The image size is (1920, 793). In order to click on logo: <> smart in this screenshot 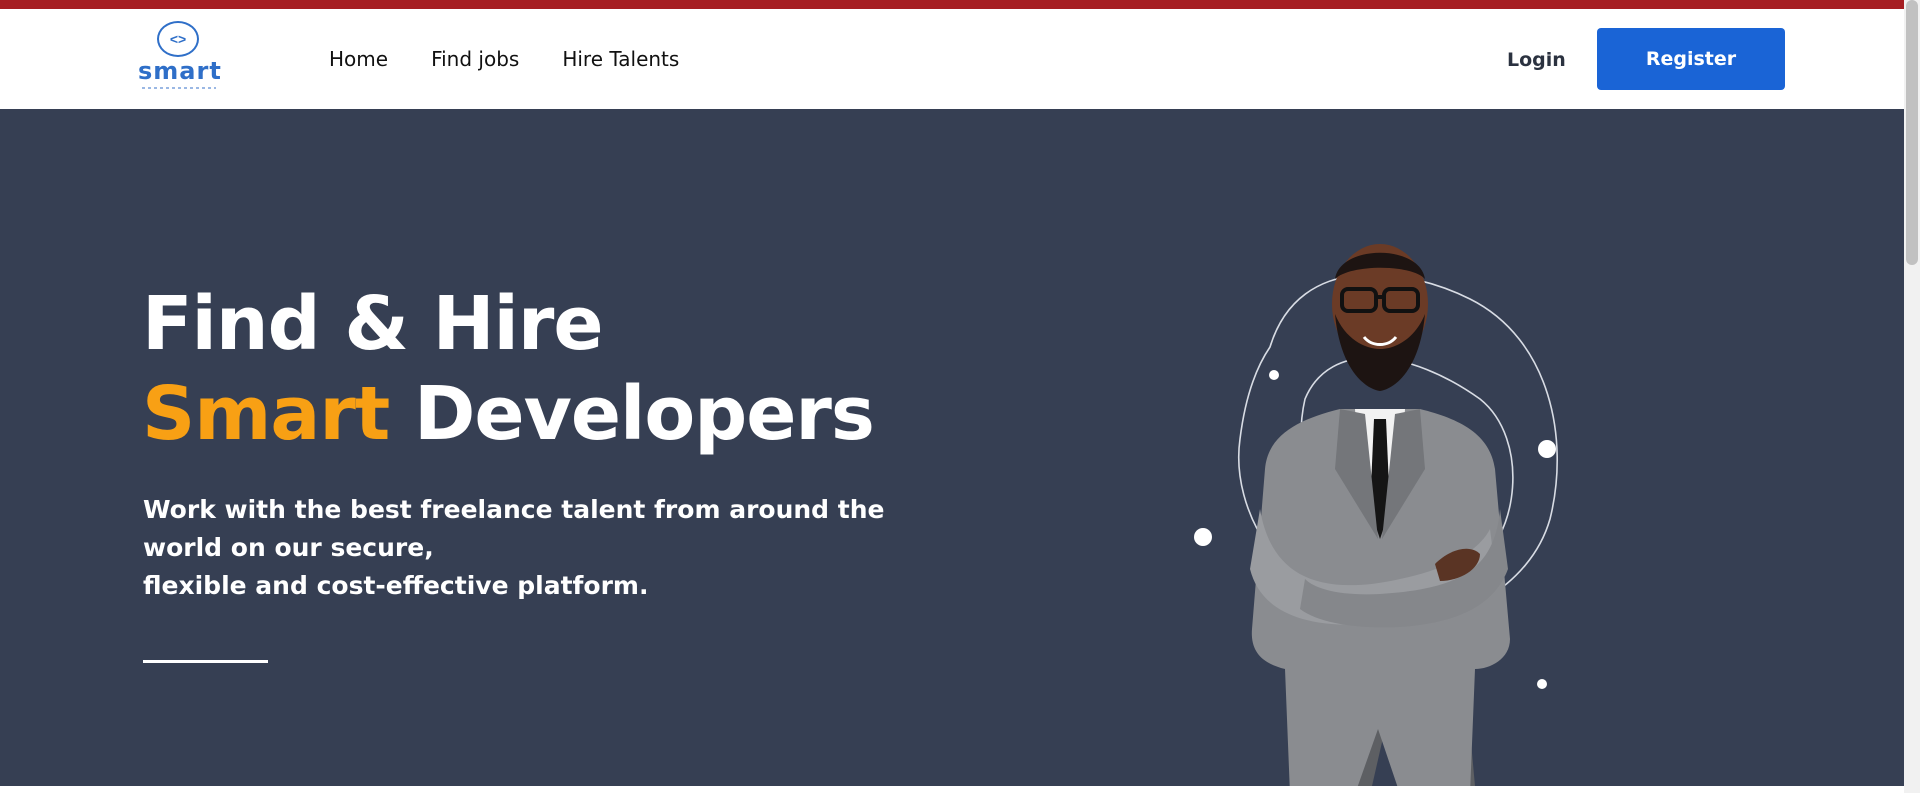, I will do `click(180, 56)`.